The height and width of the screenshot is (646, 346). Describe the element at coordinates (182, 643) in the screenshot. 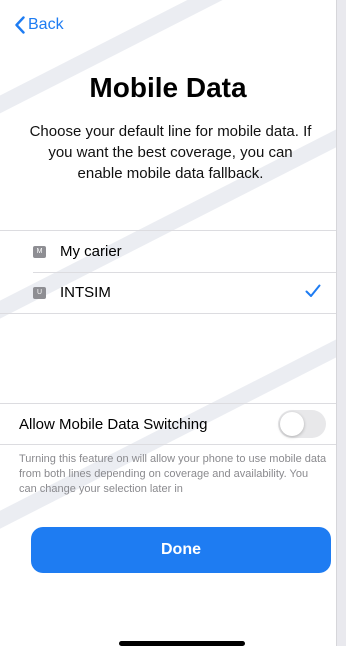

I see `home-indicator` at that location.